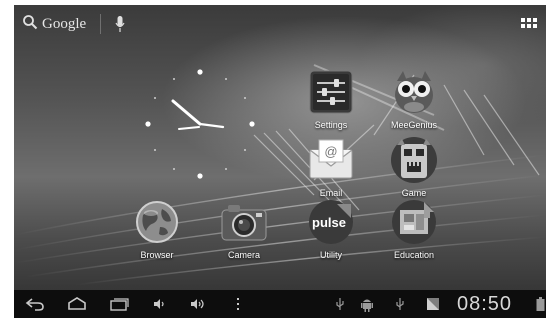 The image size is (548, 321). Describe the element at coordinates (414, 92) in the screenshot. I see `owl-icon` at that location.